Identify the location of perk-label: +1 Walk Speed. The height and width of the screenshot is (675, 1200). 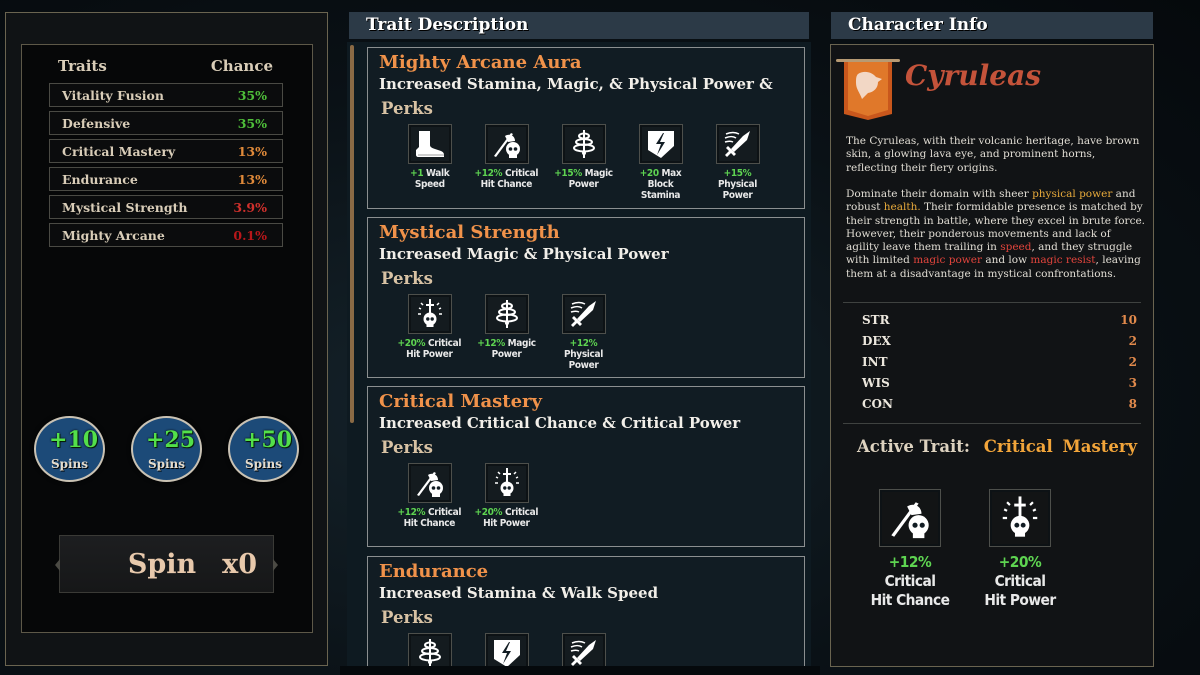
(429, 179).